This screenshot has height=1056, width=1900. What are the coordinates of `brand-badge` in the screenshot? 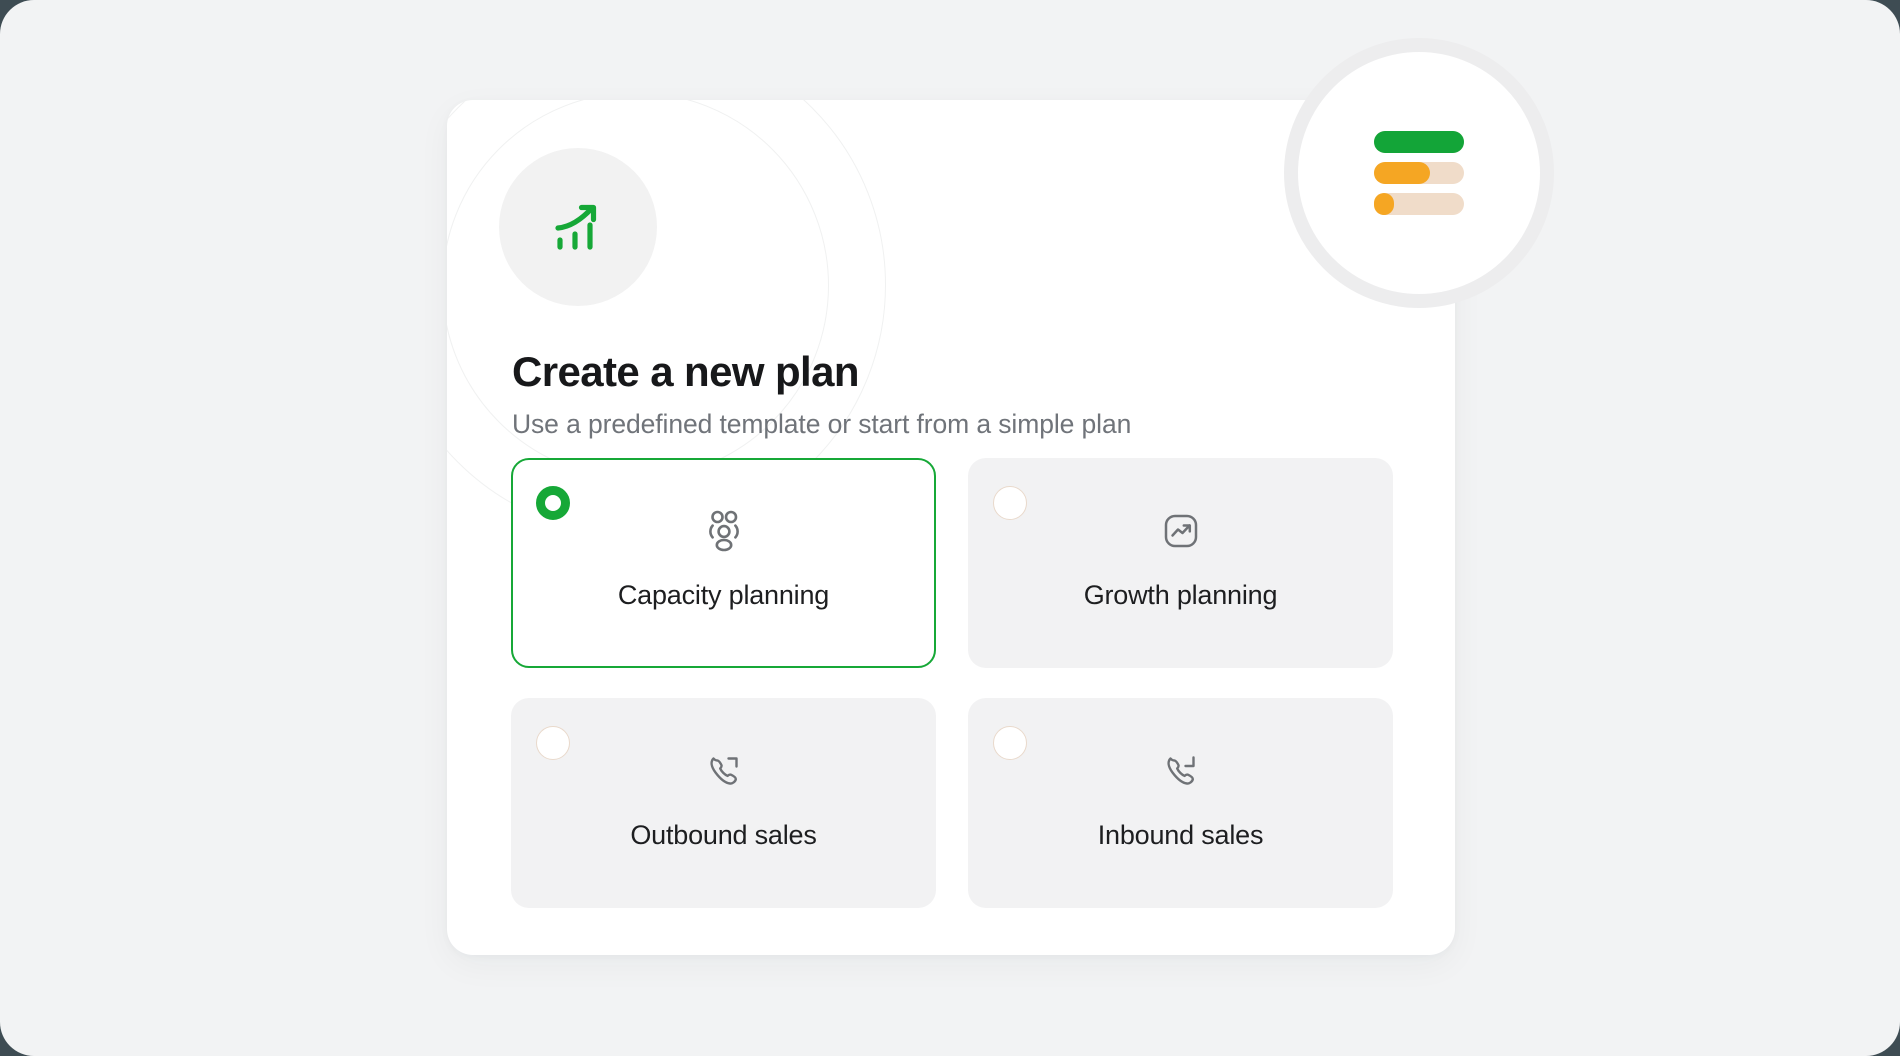 It's located at (1419, 173).